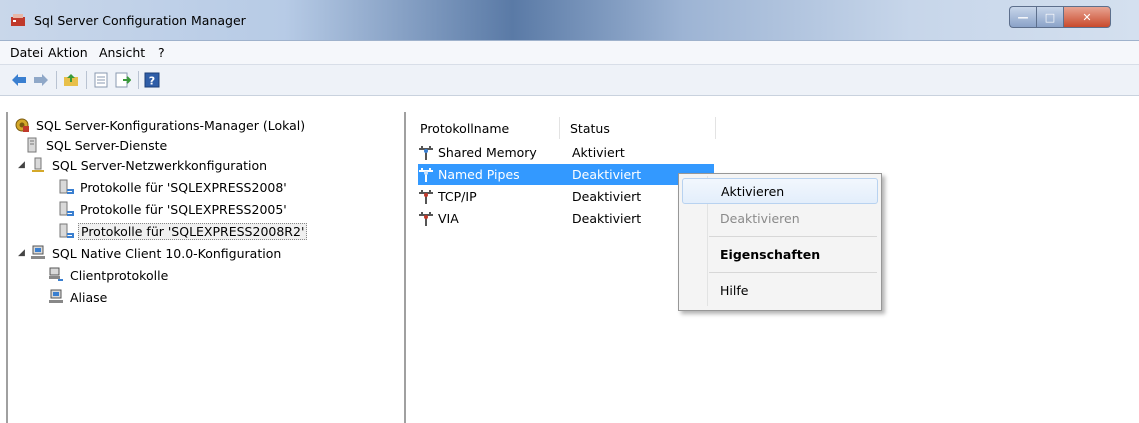  I want to click on help-icon: ?, so click(152, 80).